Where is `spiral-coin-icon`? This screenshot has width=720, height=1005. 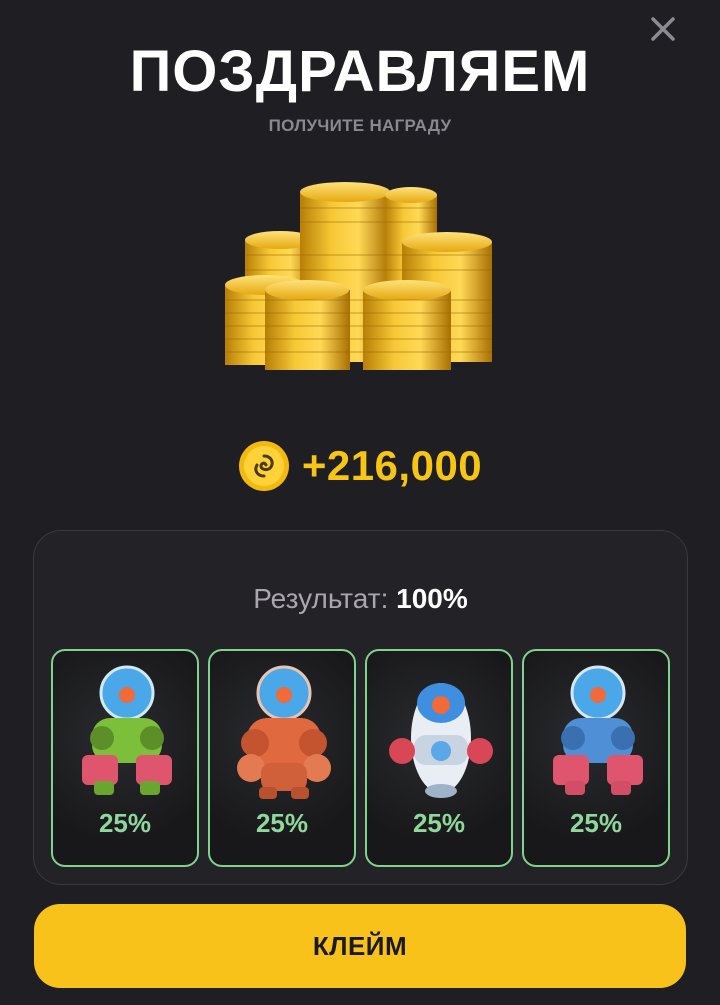
spiral-coin-icon is located at coordinates (263, 466).